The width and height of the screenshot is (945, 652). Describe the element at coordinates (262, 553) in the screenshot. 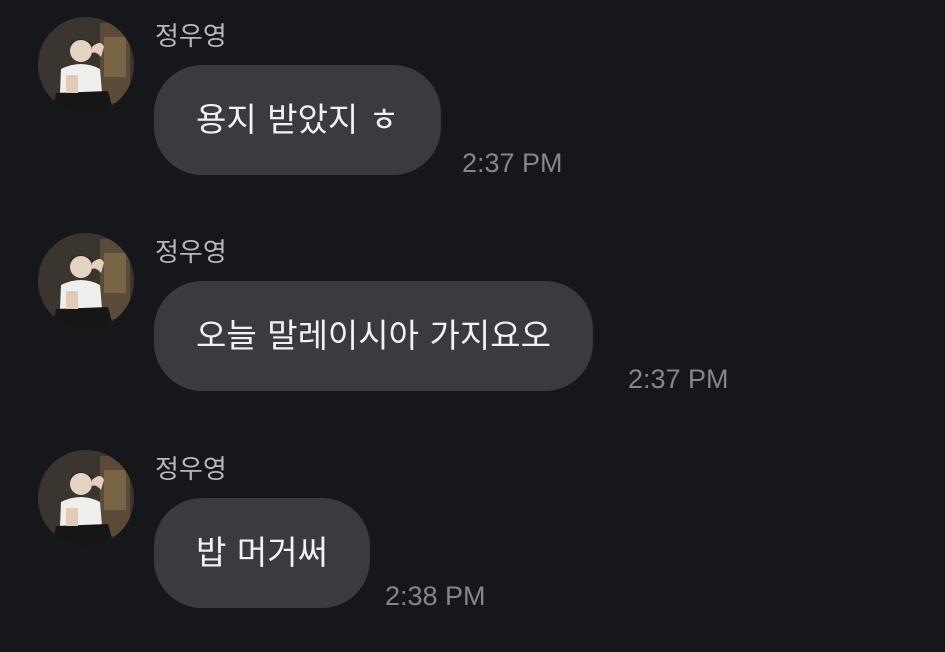

I see `message-bubble: 밥 머거써` at that location.